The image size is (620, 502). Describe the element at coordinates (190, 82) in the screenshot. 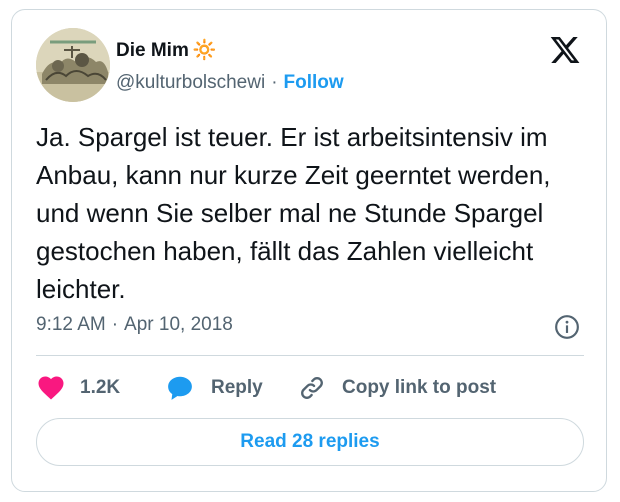

I see `author-handle: @kulturbolschewi` at that location.